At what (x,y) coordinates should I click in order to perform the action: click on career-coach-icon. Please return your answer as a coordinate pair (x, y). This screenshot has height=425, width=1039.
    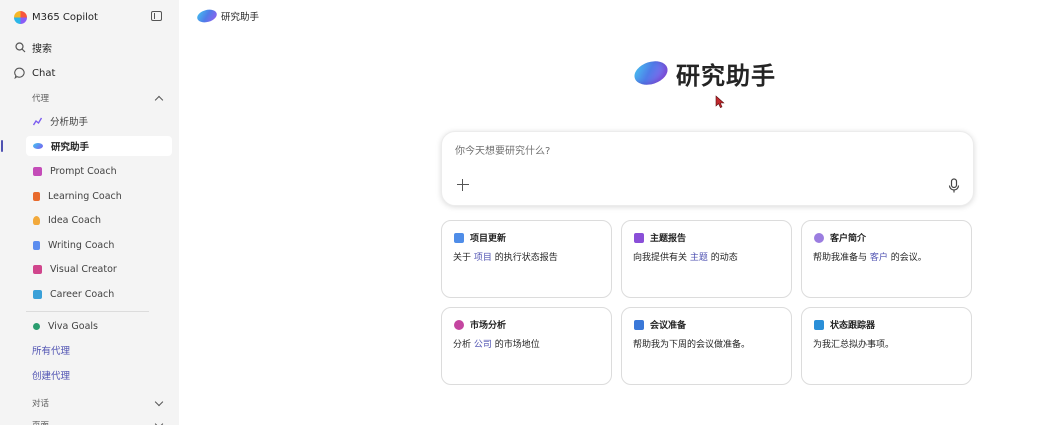
    Looking at the image, I should click on (37, 294).